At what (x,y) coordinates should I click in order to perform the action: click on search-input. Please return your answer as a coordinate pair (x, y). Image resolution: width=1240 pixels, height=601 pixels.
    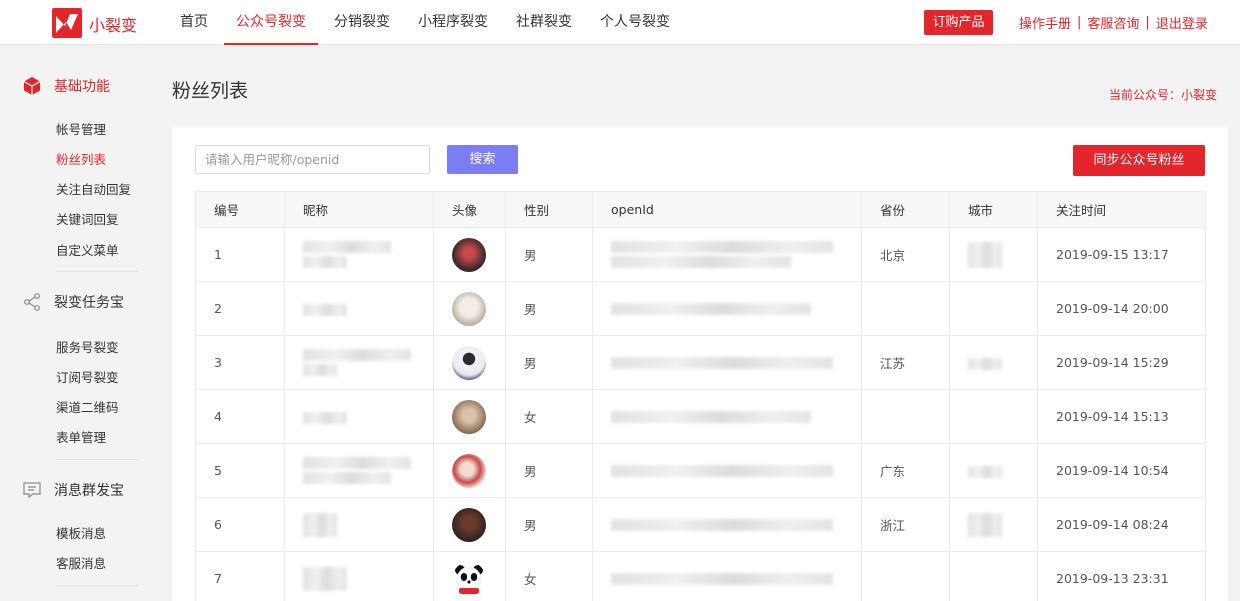
    Looking at the image, I should click on (312, 159).